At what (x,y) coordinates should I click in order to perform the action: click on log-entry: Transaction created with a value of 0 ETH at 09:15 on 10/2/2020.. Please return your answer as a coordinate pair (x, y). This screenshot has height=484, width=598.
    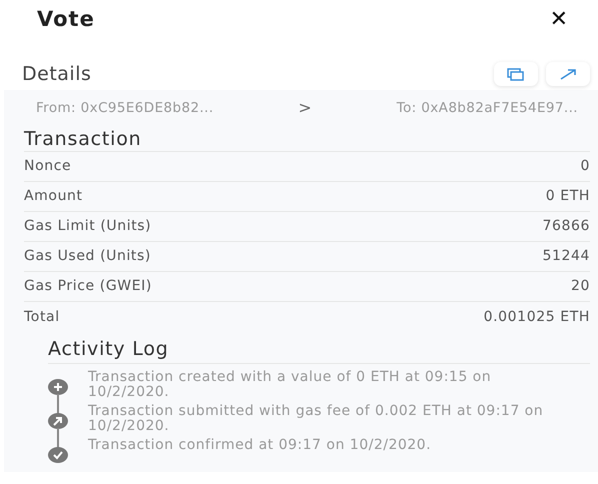
    Looking at the image, I should click on (290, 386).